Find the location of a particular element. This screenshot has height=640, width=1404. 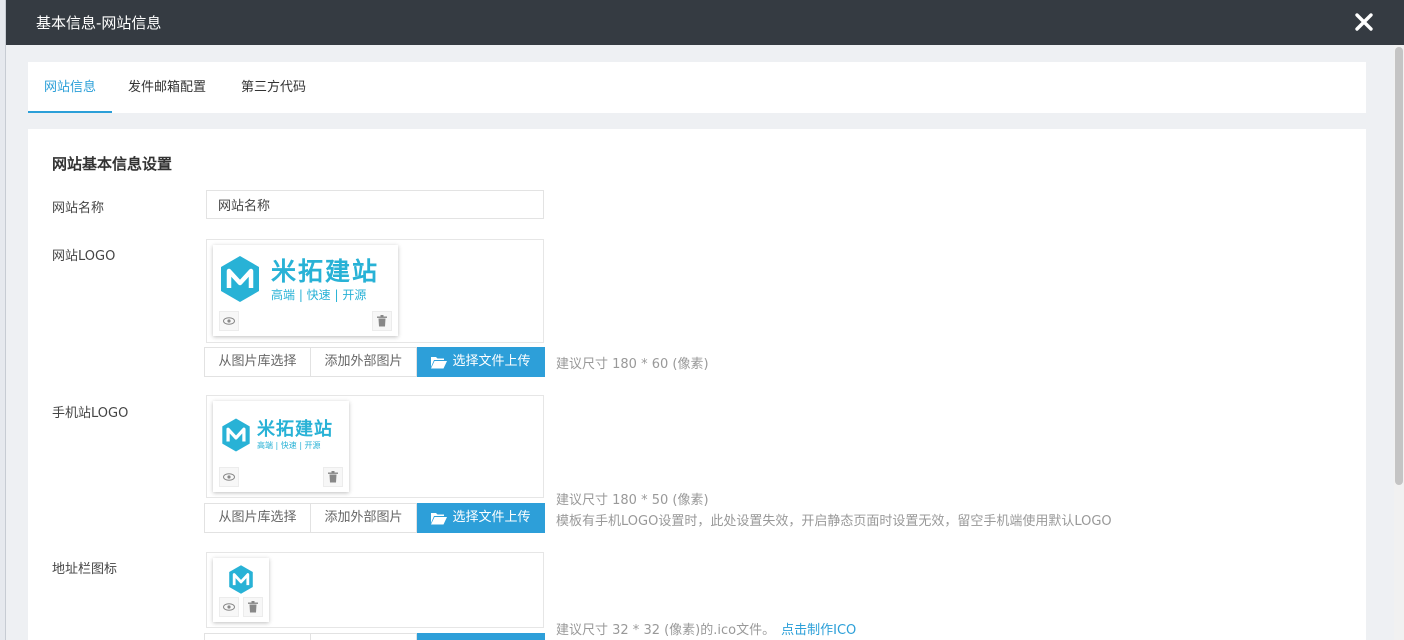

site-name-input is located at coordinates (375, 204).